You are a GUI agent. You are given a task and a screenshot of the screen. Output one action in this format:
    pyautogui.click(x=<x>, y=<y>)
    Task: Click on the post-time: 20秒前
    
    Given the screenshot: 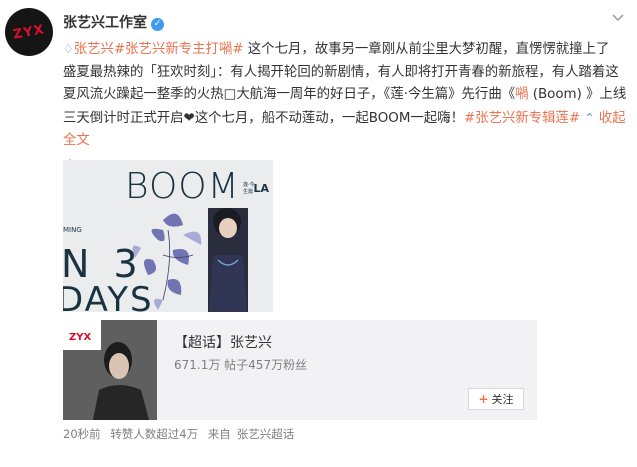 What is the action you would take?
    pyautogui.click(x=82, y=434)
    